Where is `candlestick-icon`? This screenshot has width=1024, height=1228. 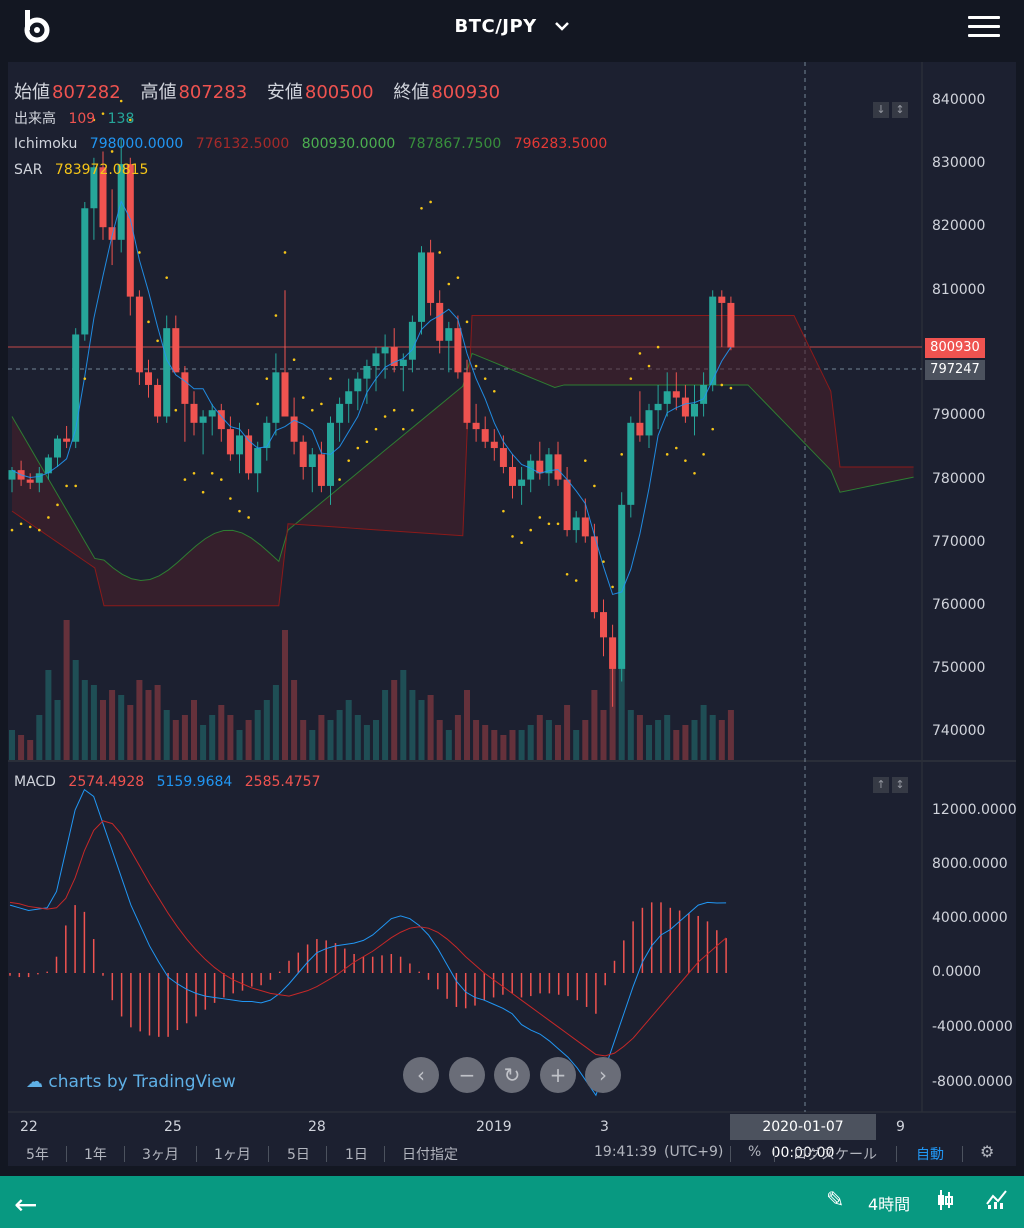
candlestick-icon is located at coordinates (945, 1203).